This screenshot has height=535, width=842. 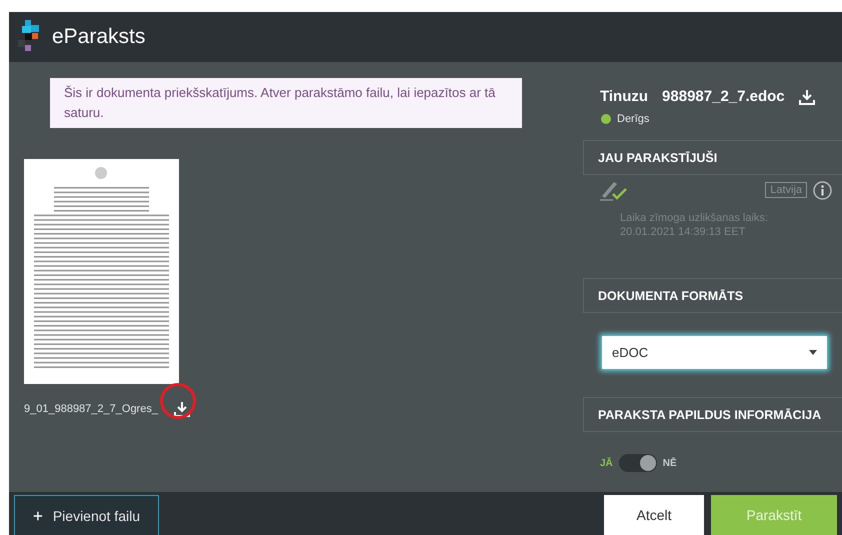 What do you see at coordinates (91, 409) in the screenshot?
I see `file-name: 9_01_988987_2_7_Ogres_` at bounding box center [91, 409].